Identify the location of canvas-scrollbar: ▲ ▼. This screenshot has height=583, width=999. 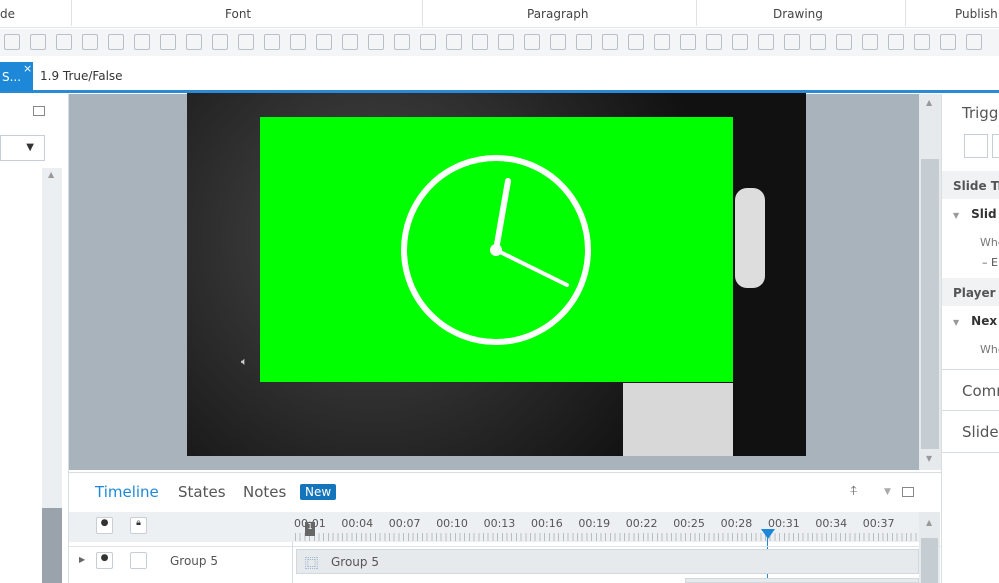
(930, 282).